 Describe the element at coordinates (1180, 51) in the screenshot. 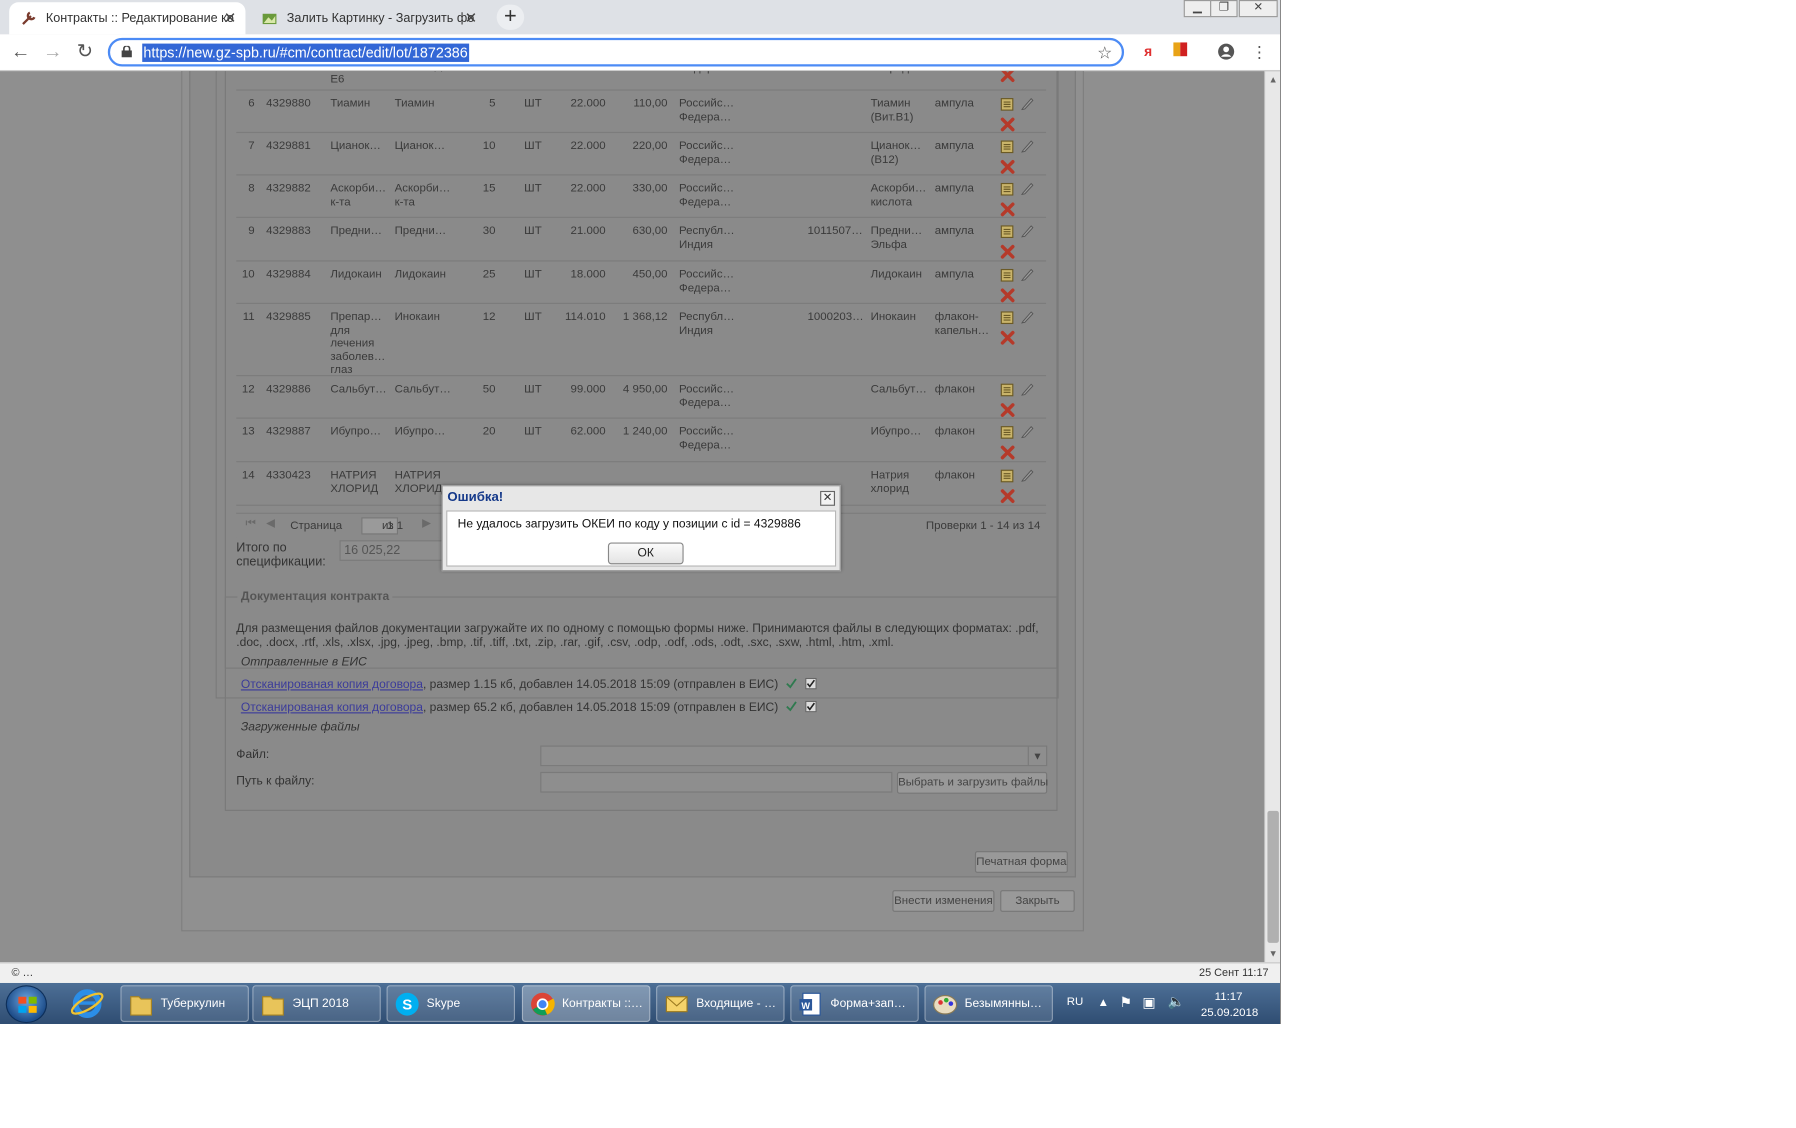

I see `flag-extension-icon` at that location.